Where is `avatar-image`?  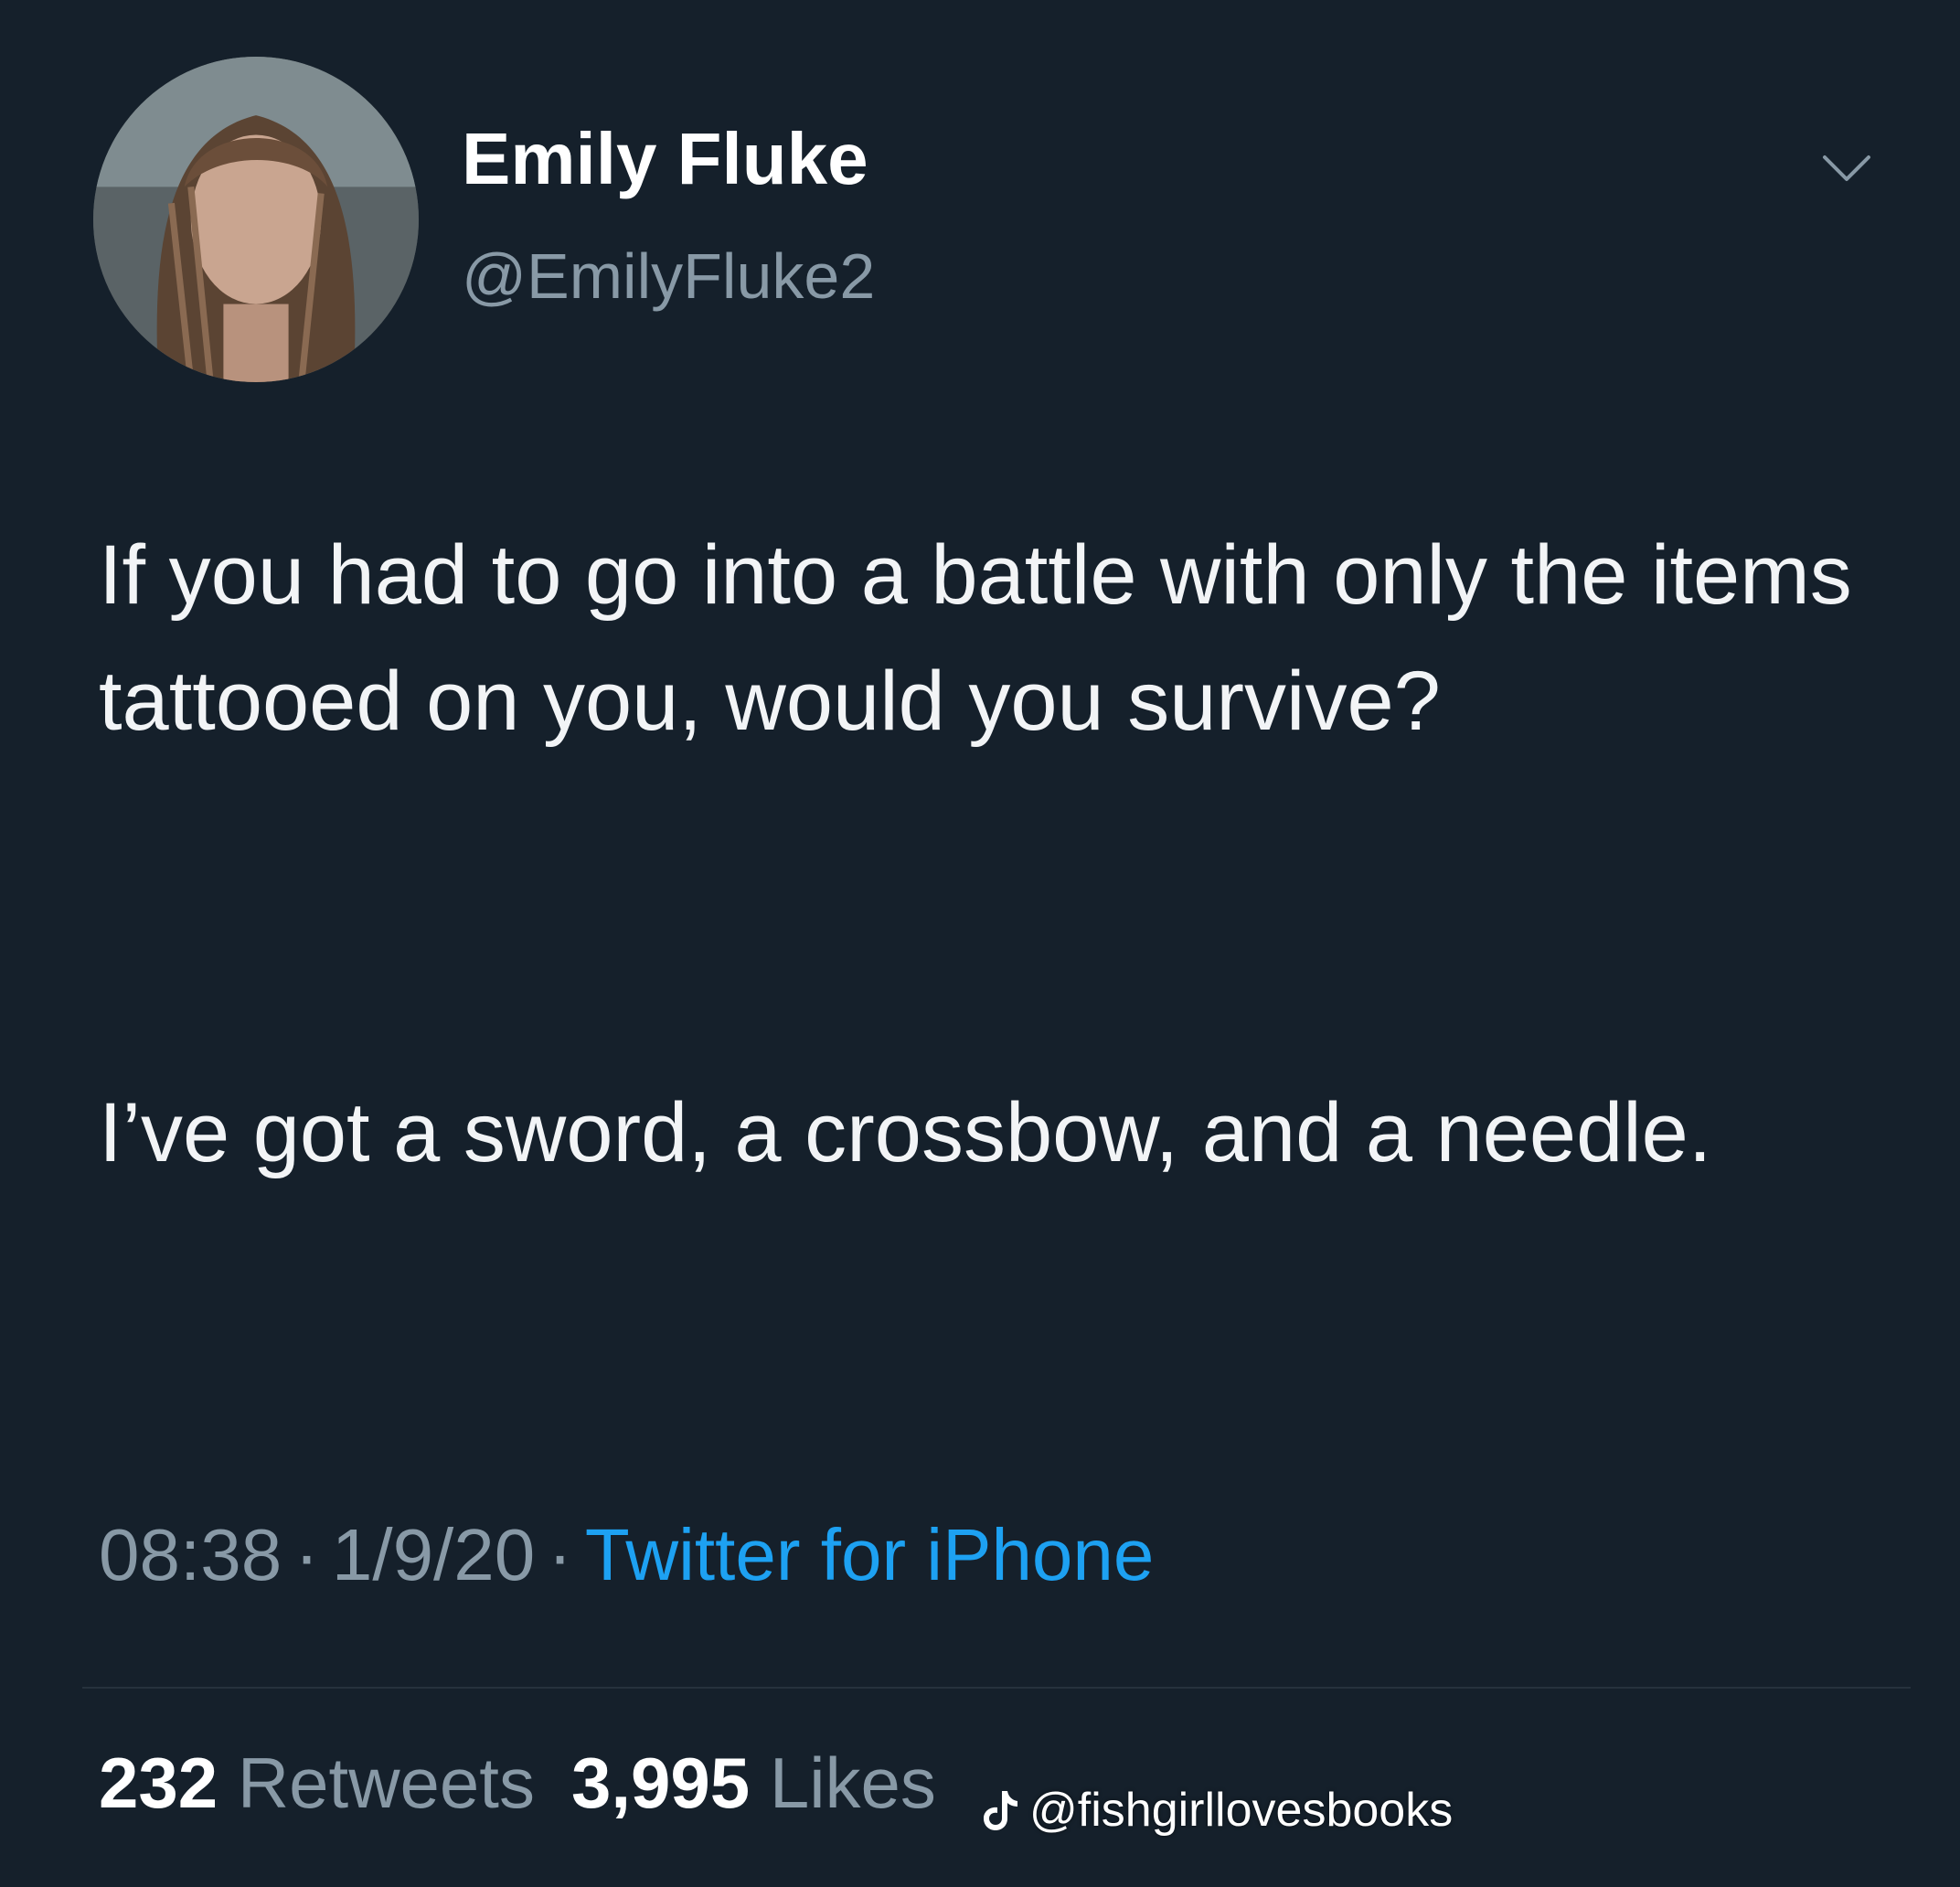 avatar-image is located at coordinates (256, 219).